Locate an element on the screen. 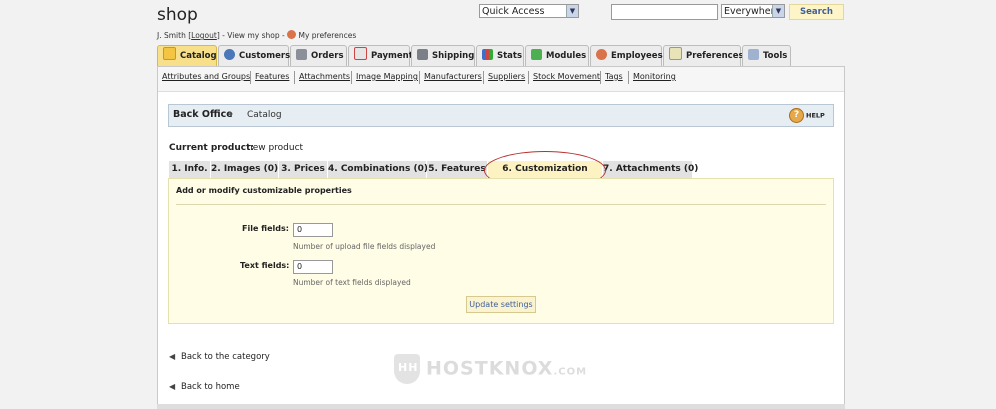 Image resolution: width=996 pixels, height=409 pixels. my-preferences-link: My preferences is located at coordinates (327, 35).